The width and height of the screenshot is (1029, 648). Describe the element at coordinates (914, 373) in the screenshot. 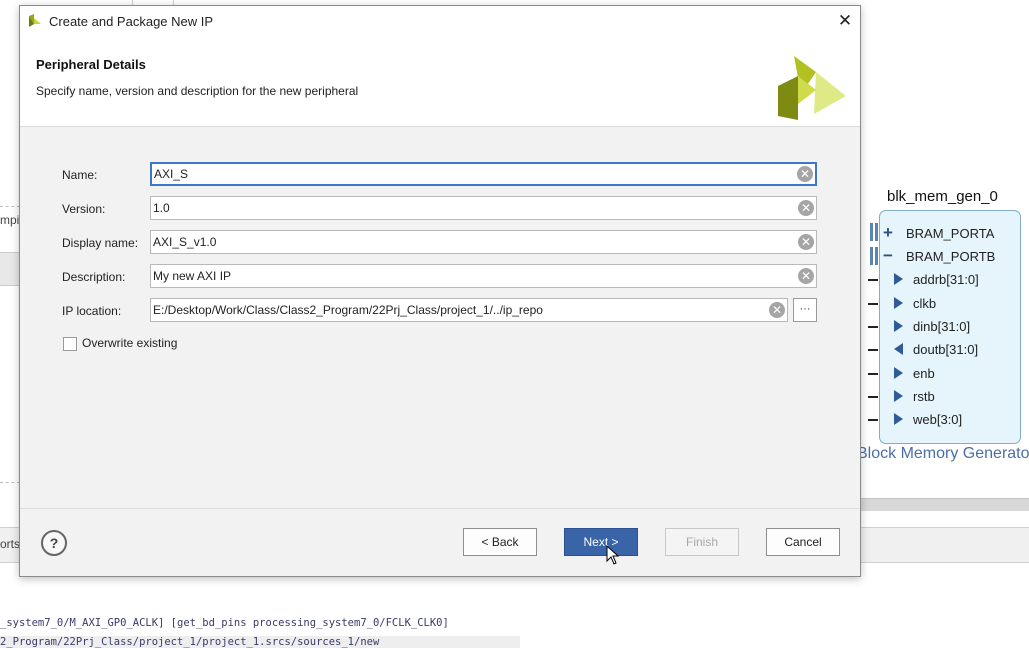

I see `port-enb: enb` at that location.